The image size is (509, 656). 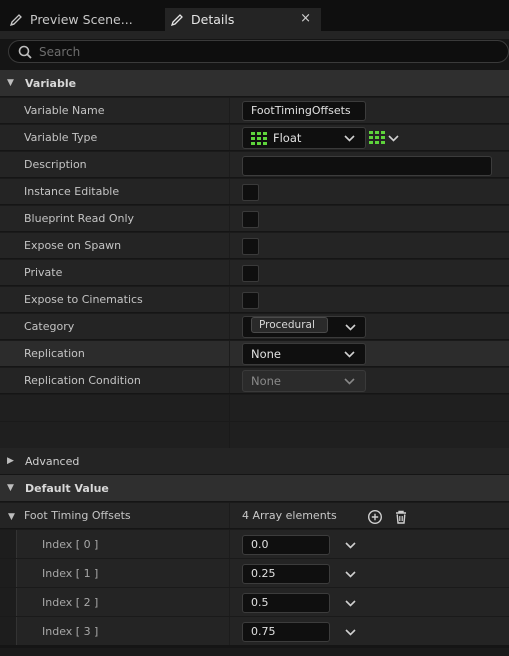 I want to click on chevron-down-icon: ▼, so click(x=11, y=517).